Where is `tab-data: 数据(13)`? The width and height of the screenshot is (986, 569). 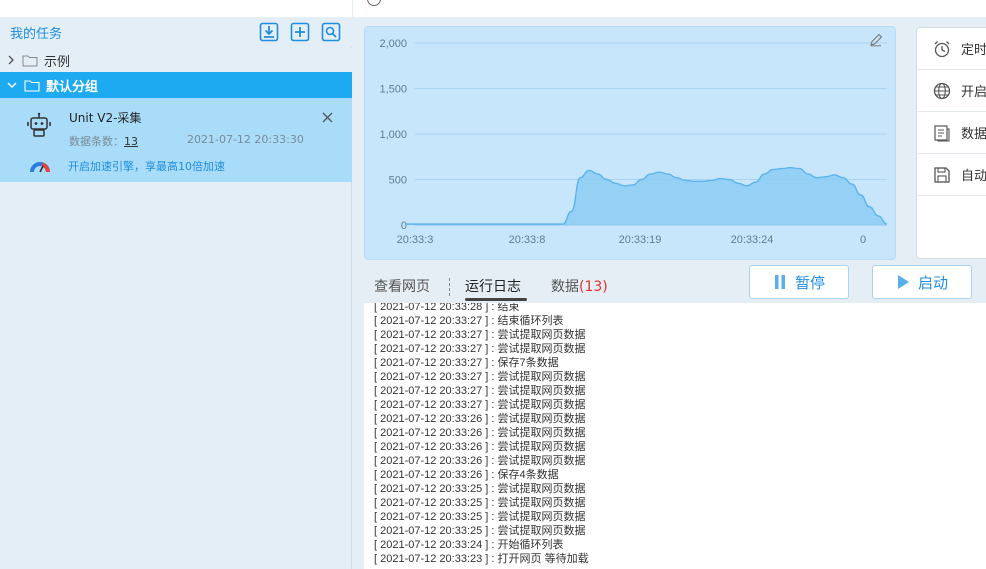 tab-data: 数据(13) is located at coordinates (579, 286).